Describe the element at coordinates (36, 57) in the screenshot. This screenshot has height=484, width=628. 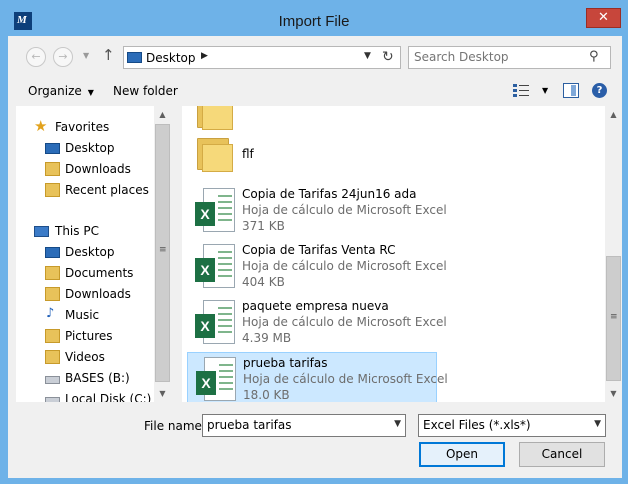
I see `back-button: ←` at that location.